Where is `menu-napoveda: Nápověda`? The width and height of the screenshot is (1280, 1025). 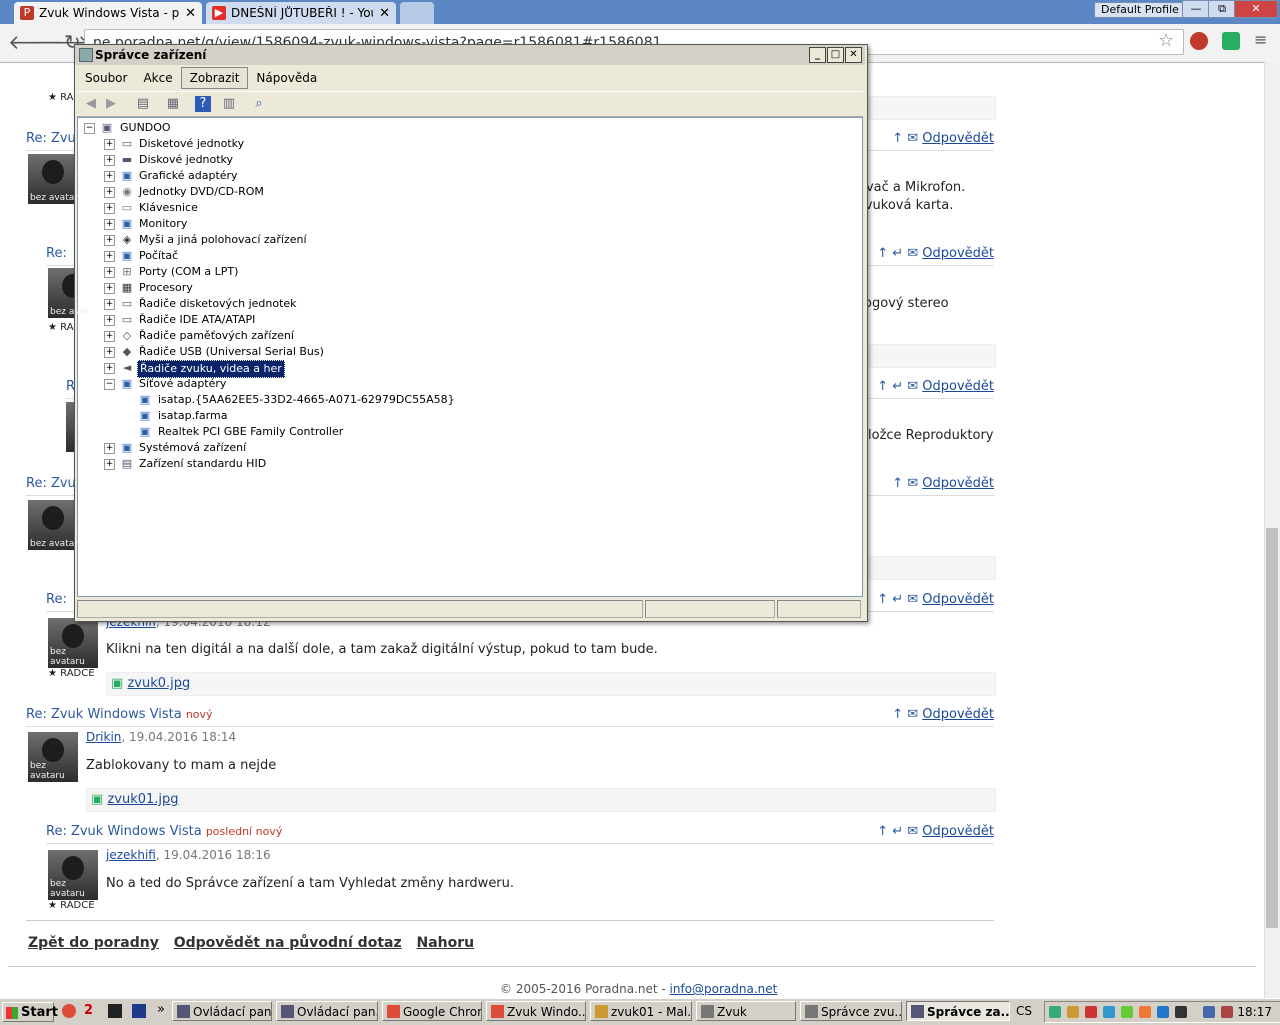 menu-napoveda: Nápověda is located at coordinates (286, 78).